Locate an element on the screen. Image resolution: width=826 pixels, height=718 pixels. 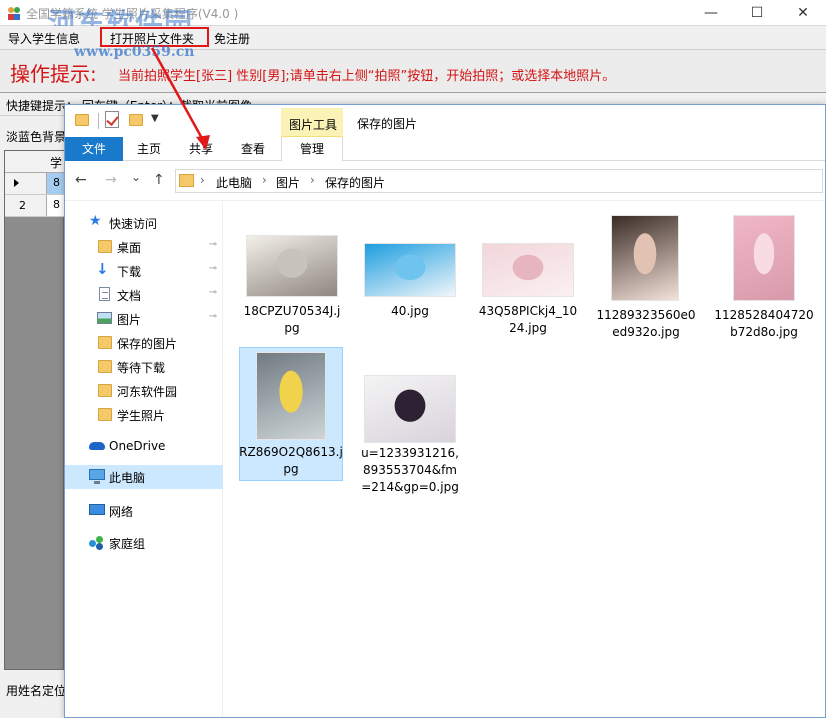
forward-arrow-icon: → is located at coordinates (111, 180).